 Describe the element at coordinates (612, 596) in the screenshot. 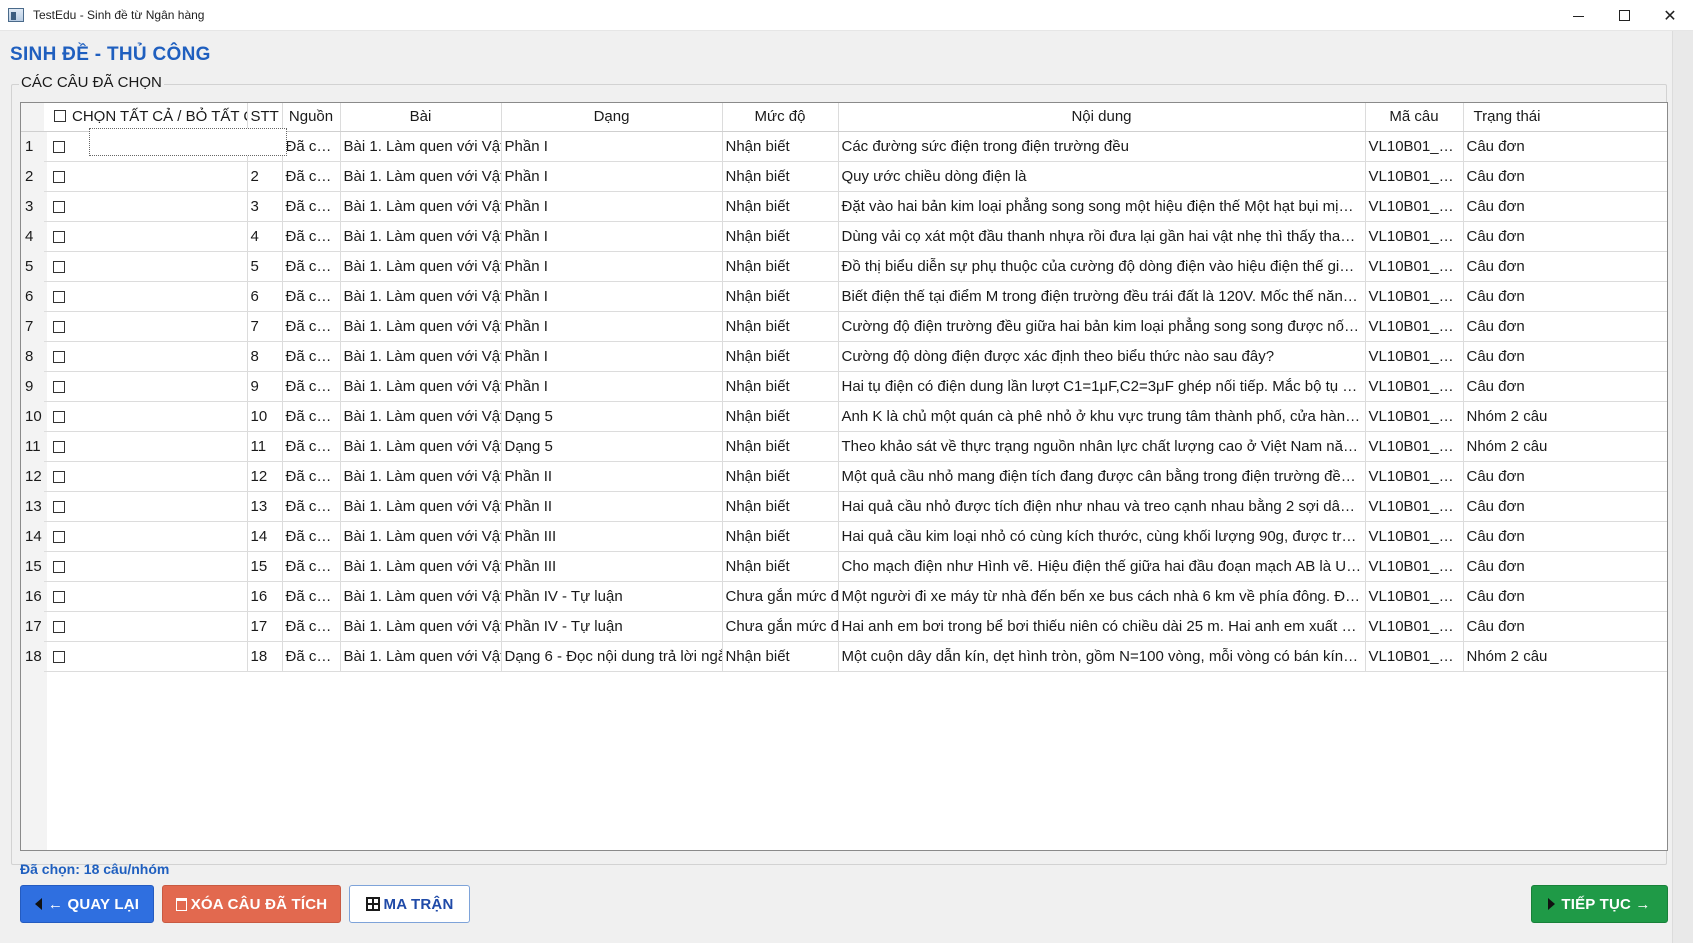

I see `cell-type: Phần IV - Tự luận` at that location.